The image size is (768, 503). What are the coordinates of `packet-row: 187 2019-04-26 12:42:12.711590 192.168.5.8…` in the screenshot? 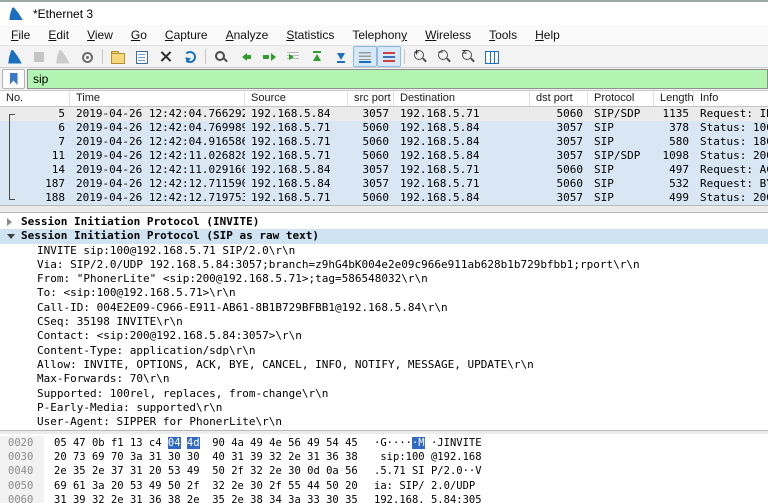 It's located at (384, 184).